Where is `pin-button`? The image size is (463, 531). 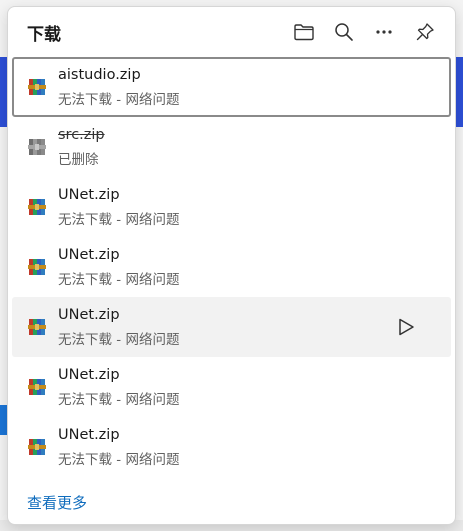 pin-button is located at coordinates (425, 32).